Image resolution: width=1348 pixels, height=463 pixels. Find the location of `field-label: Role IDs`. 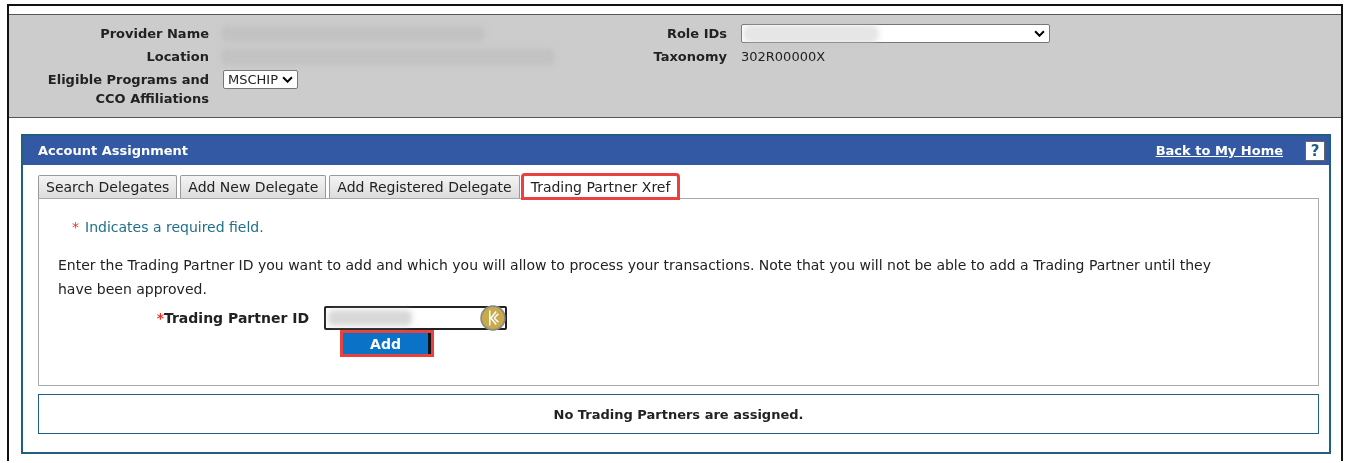

field-label: Role IDs is located at coordinates (696, 34).